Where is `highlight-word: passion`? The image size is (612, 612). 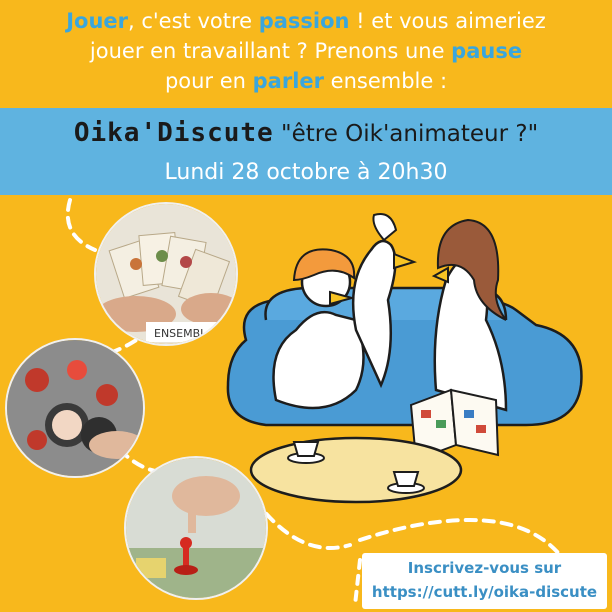 highlight-word: passion is located at coordinates (304, 21).